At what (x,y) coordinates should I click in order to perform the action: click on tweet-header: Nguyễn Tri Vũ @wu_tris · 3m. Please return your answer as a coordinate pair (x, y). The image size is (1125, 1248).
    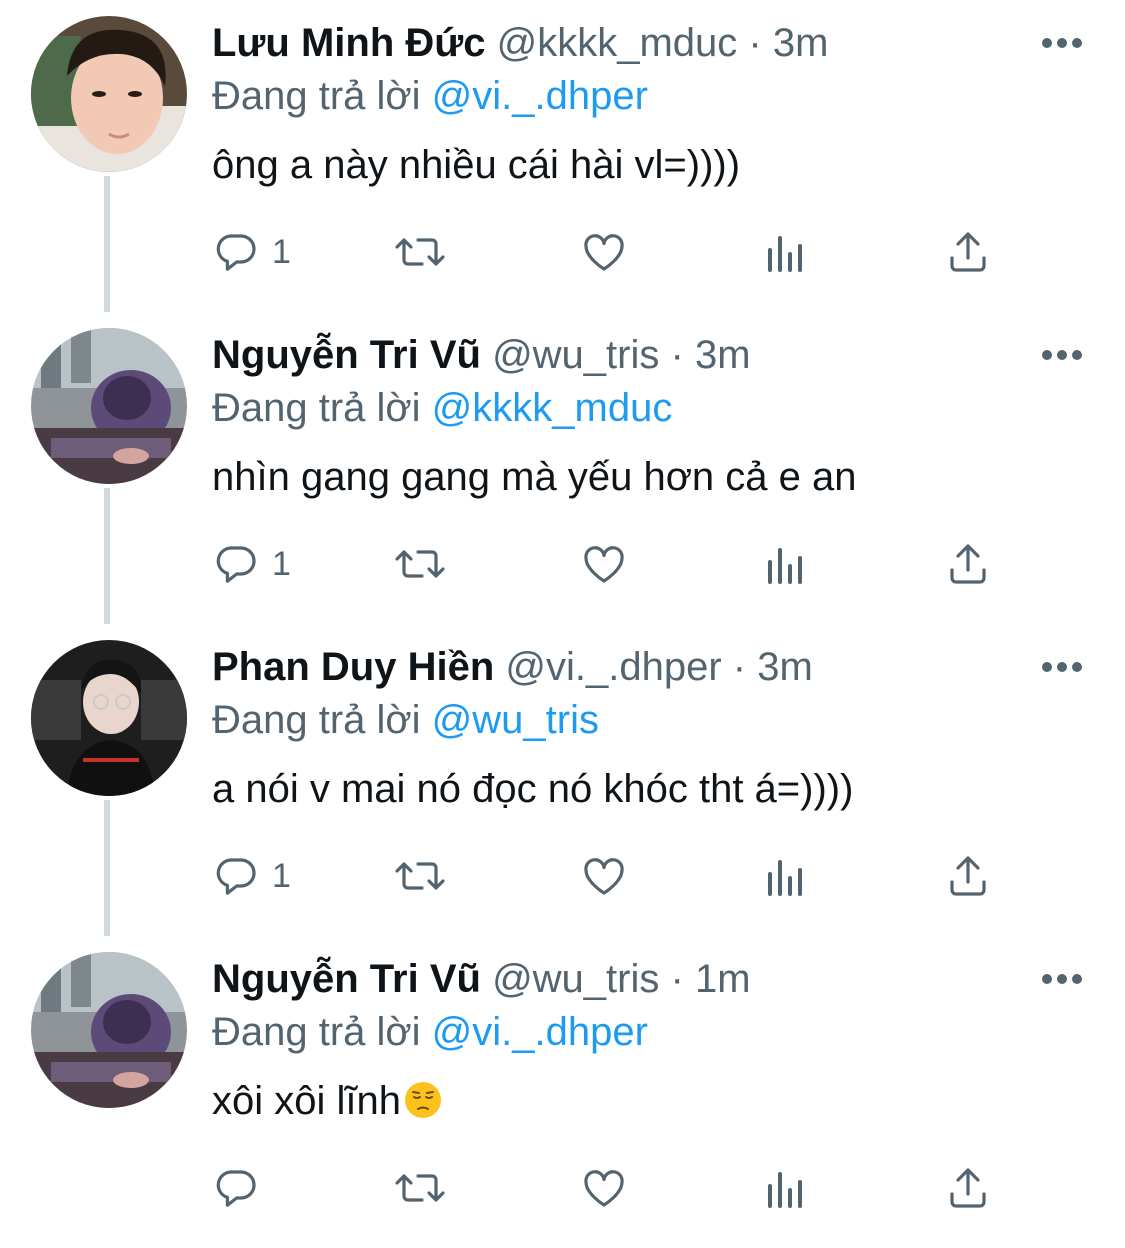
    Looking at the image, I should click on (481, 355).